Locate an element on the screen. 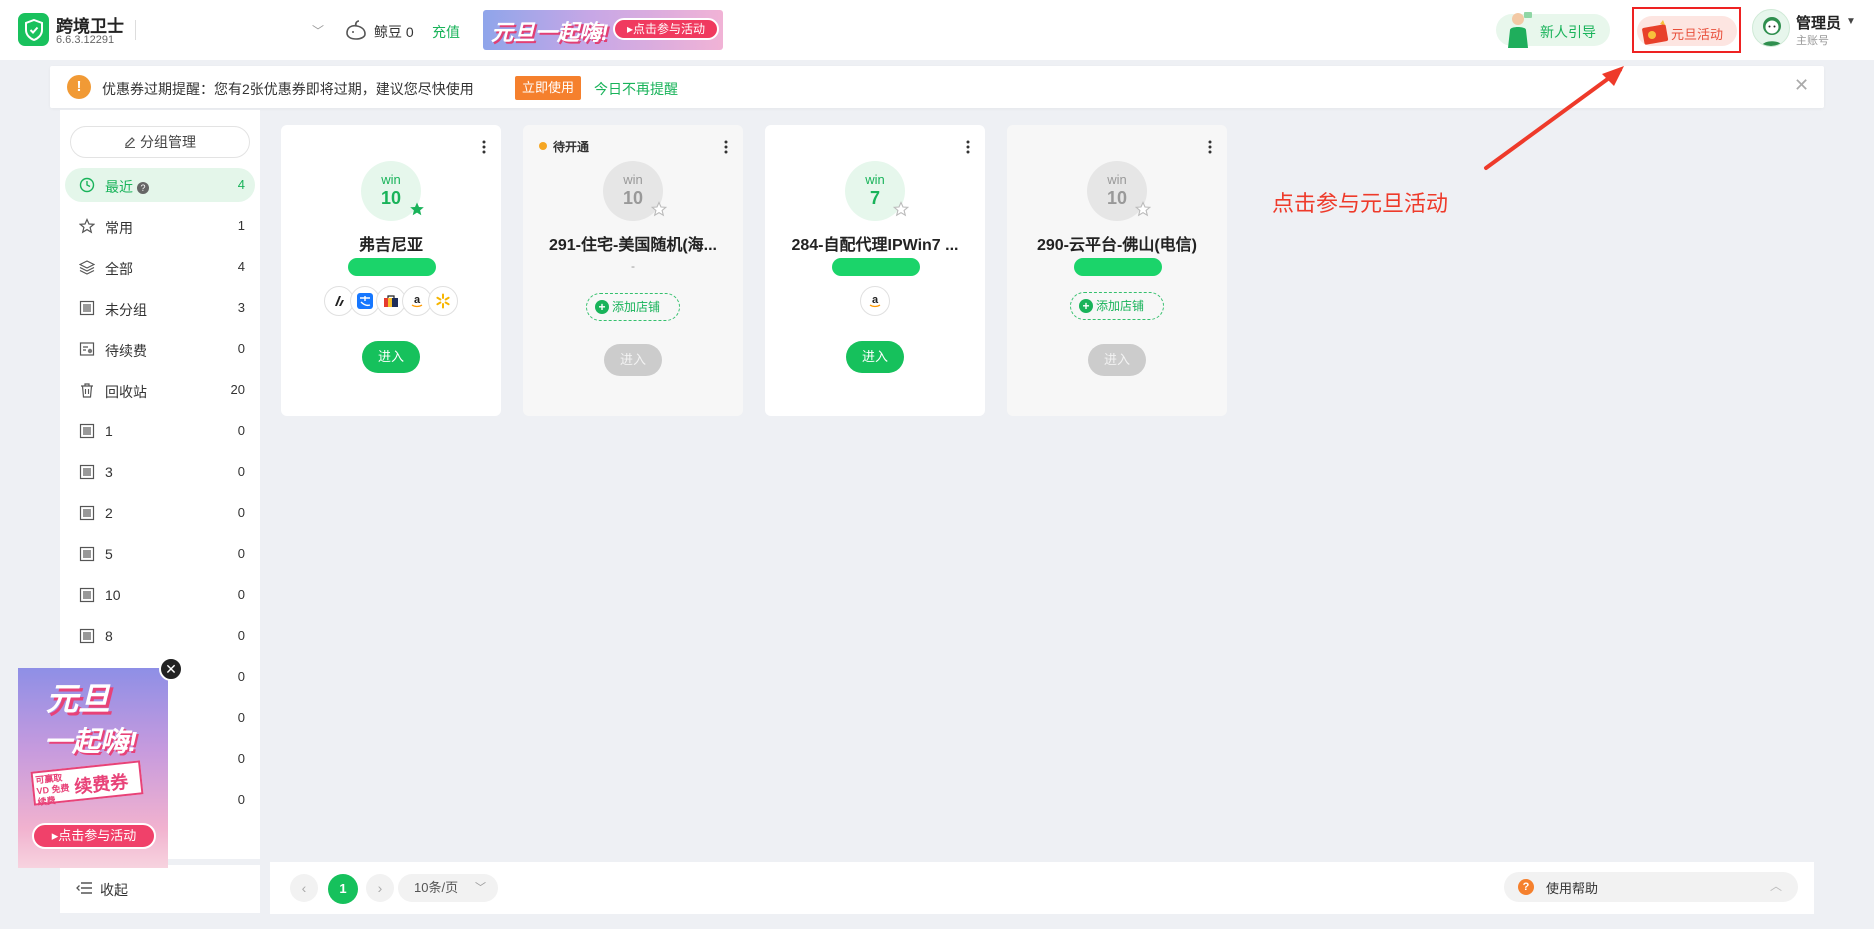 The width and height of the screenshot is (1874, 929). plus-icon: + is located at coordinates (1086, 306).